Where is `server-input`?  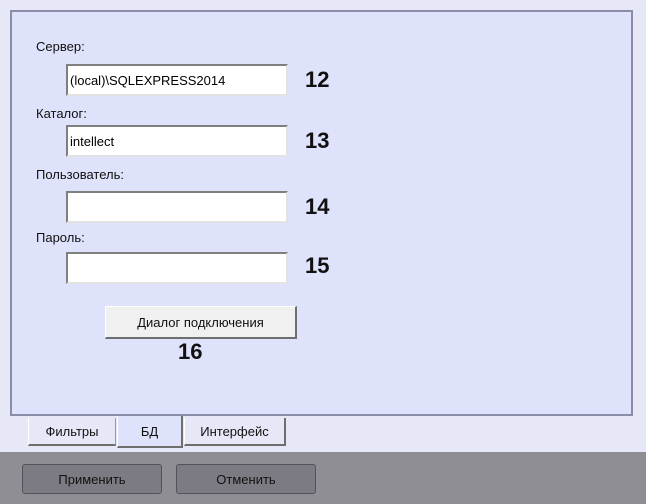
server-input is located at coordinates (177, 80).